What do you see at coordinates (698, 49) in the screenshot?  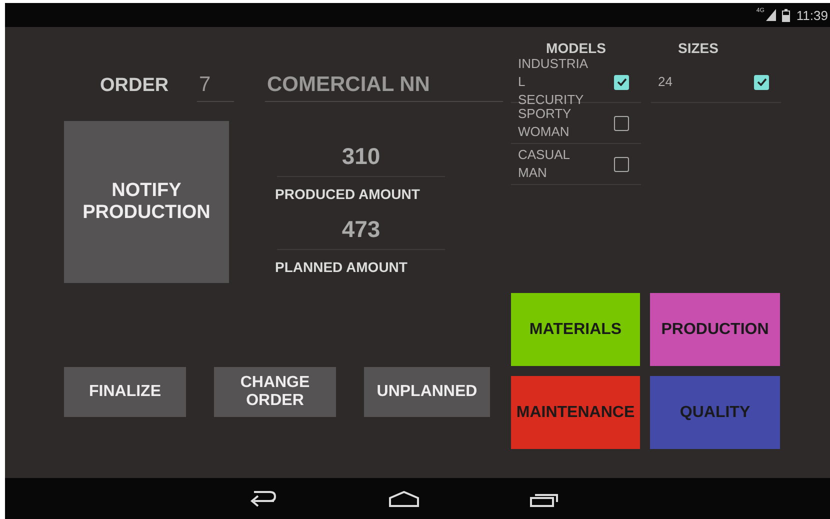 I see `column-header: SIZES` at bounding box center [698, 49].